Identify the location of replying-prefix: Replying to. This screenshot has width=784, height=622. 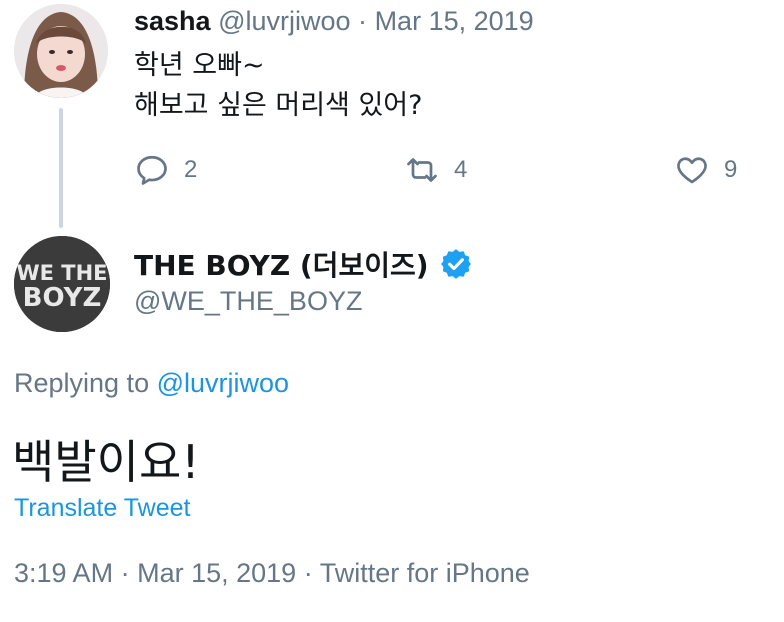
(82, 383).